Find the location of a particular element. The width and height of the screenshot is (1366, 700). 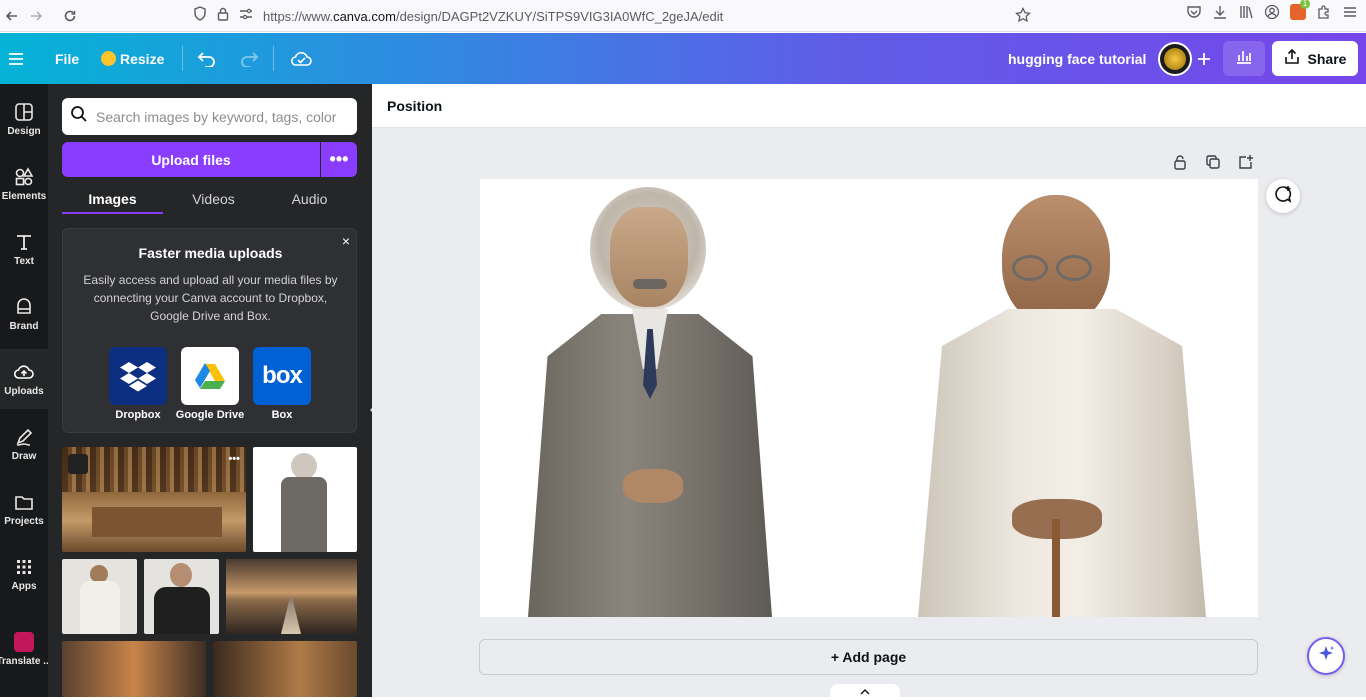

add-comment-icon is located at coordinates (1283, 196).